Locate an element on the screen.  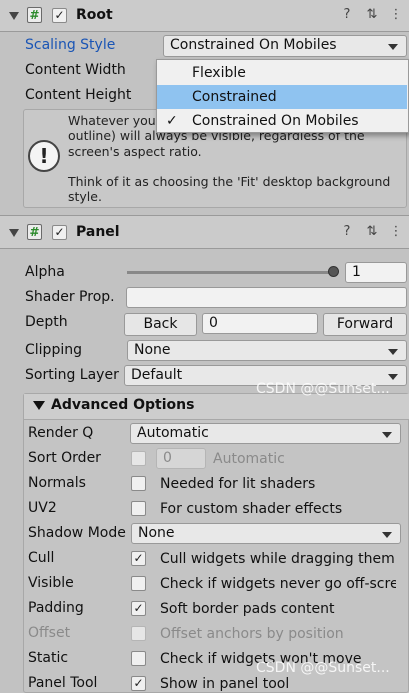
padding-description: Soft border pads content is located at coordinates (247, 609).